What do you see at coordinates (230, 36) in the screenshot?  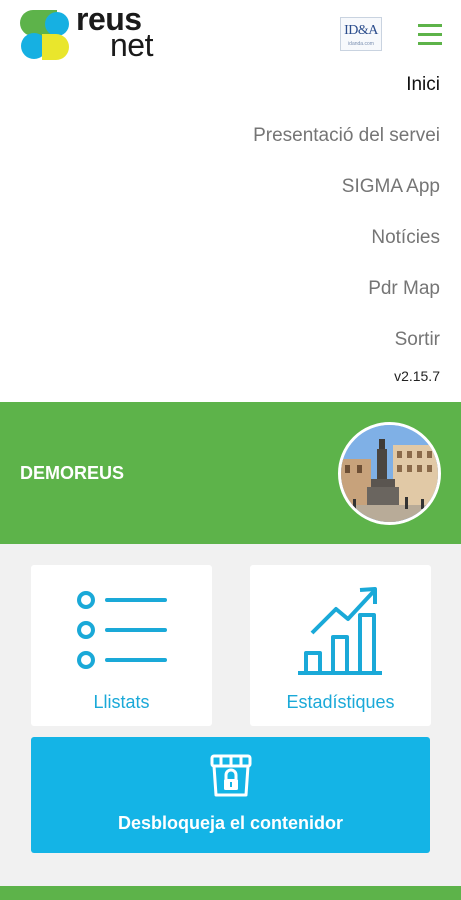 I see `app-header: reus net ID&A idanda.com` at bounding box center [230, 36].